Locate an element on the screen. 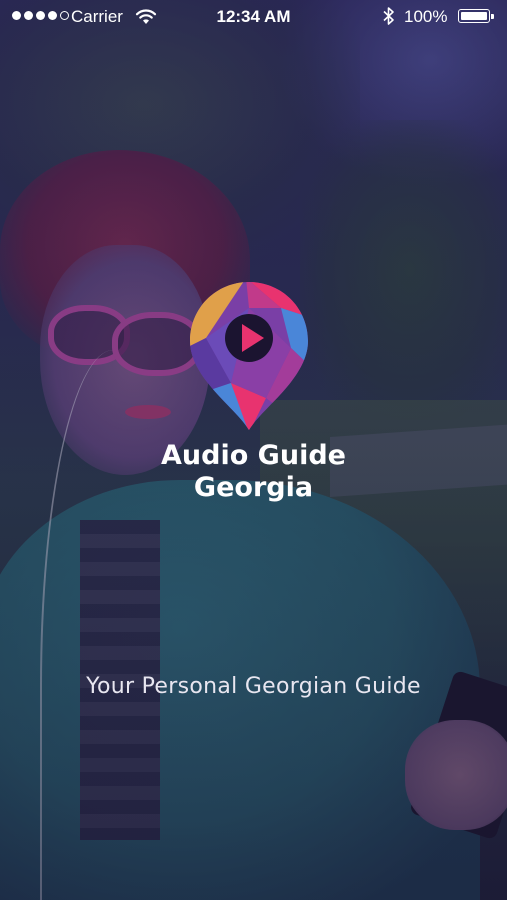  bluetooth-icon is located at coordinates (389, 18).